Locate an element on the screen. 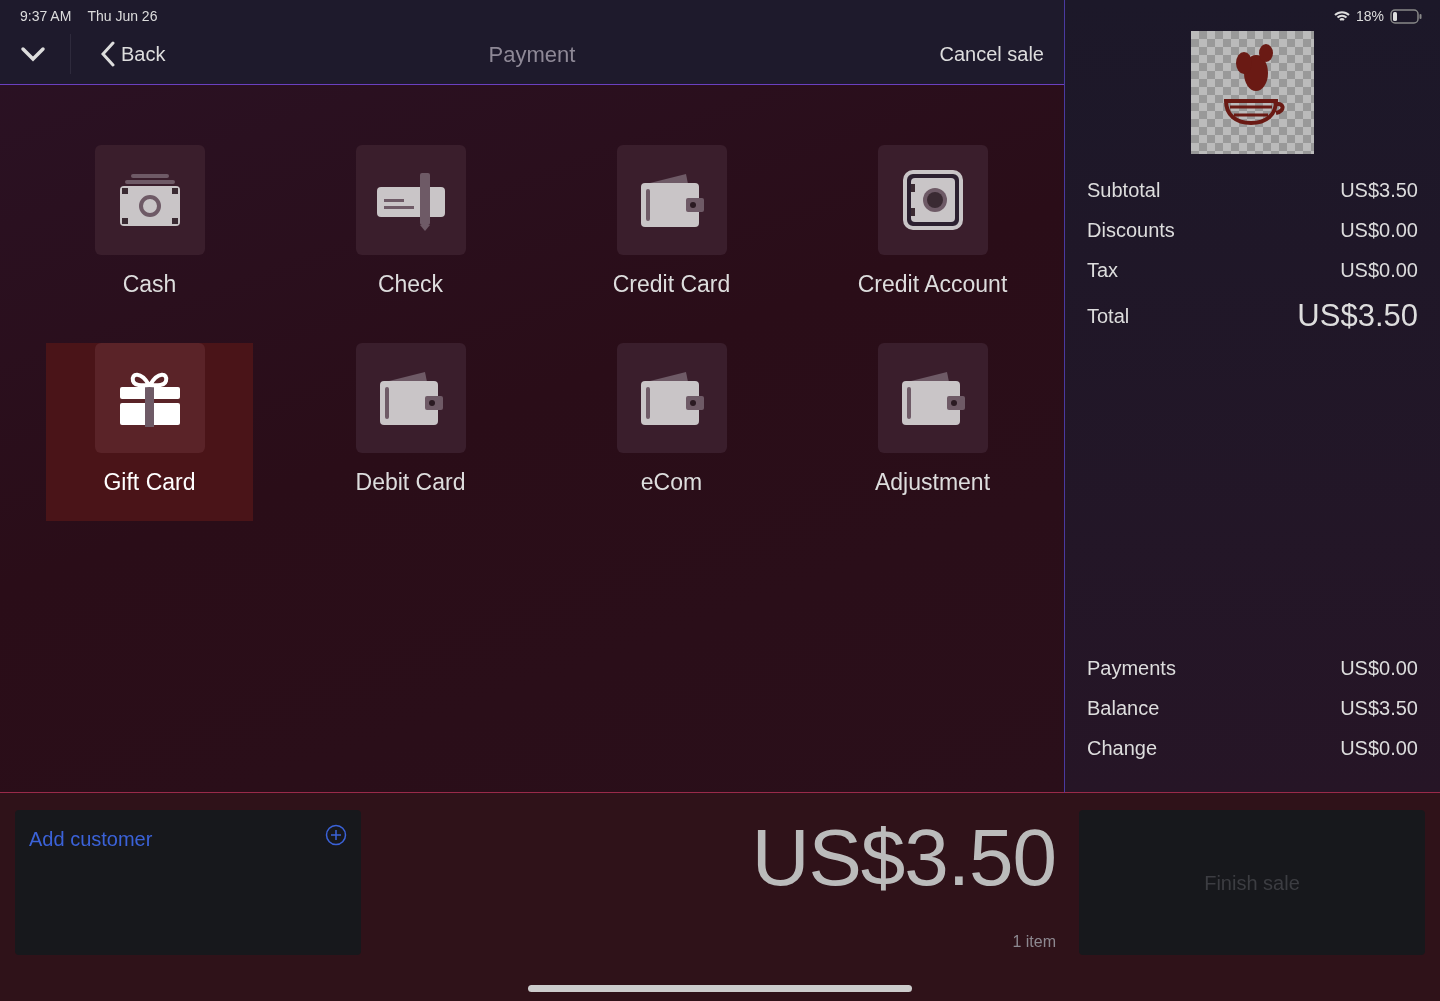 The width and height of the screenshot is (1440, 1001). safe-icon is located at coordinates (932, 200).